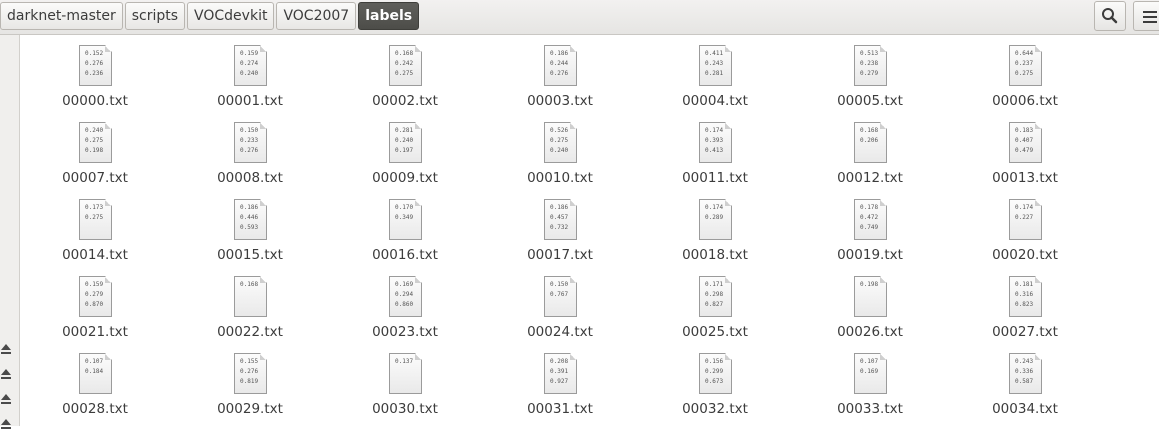 Image resolution: width=1159 pixels, height=431 pixels. I want to click on file-name: 00016.txt, so click(405, 255).